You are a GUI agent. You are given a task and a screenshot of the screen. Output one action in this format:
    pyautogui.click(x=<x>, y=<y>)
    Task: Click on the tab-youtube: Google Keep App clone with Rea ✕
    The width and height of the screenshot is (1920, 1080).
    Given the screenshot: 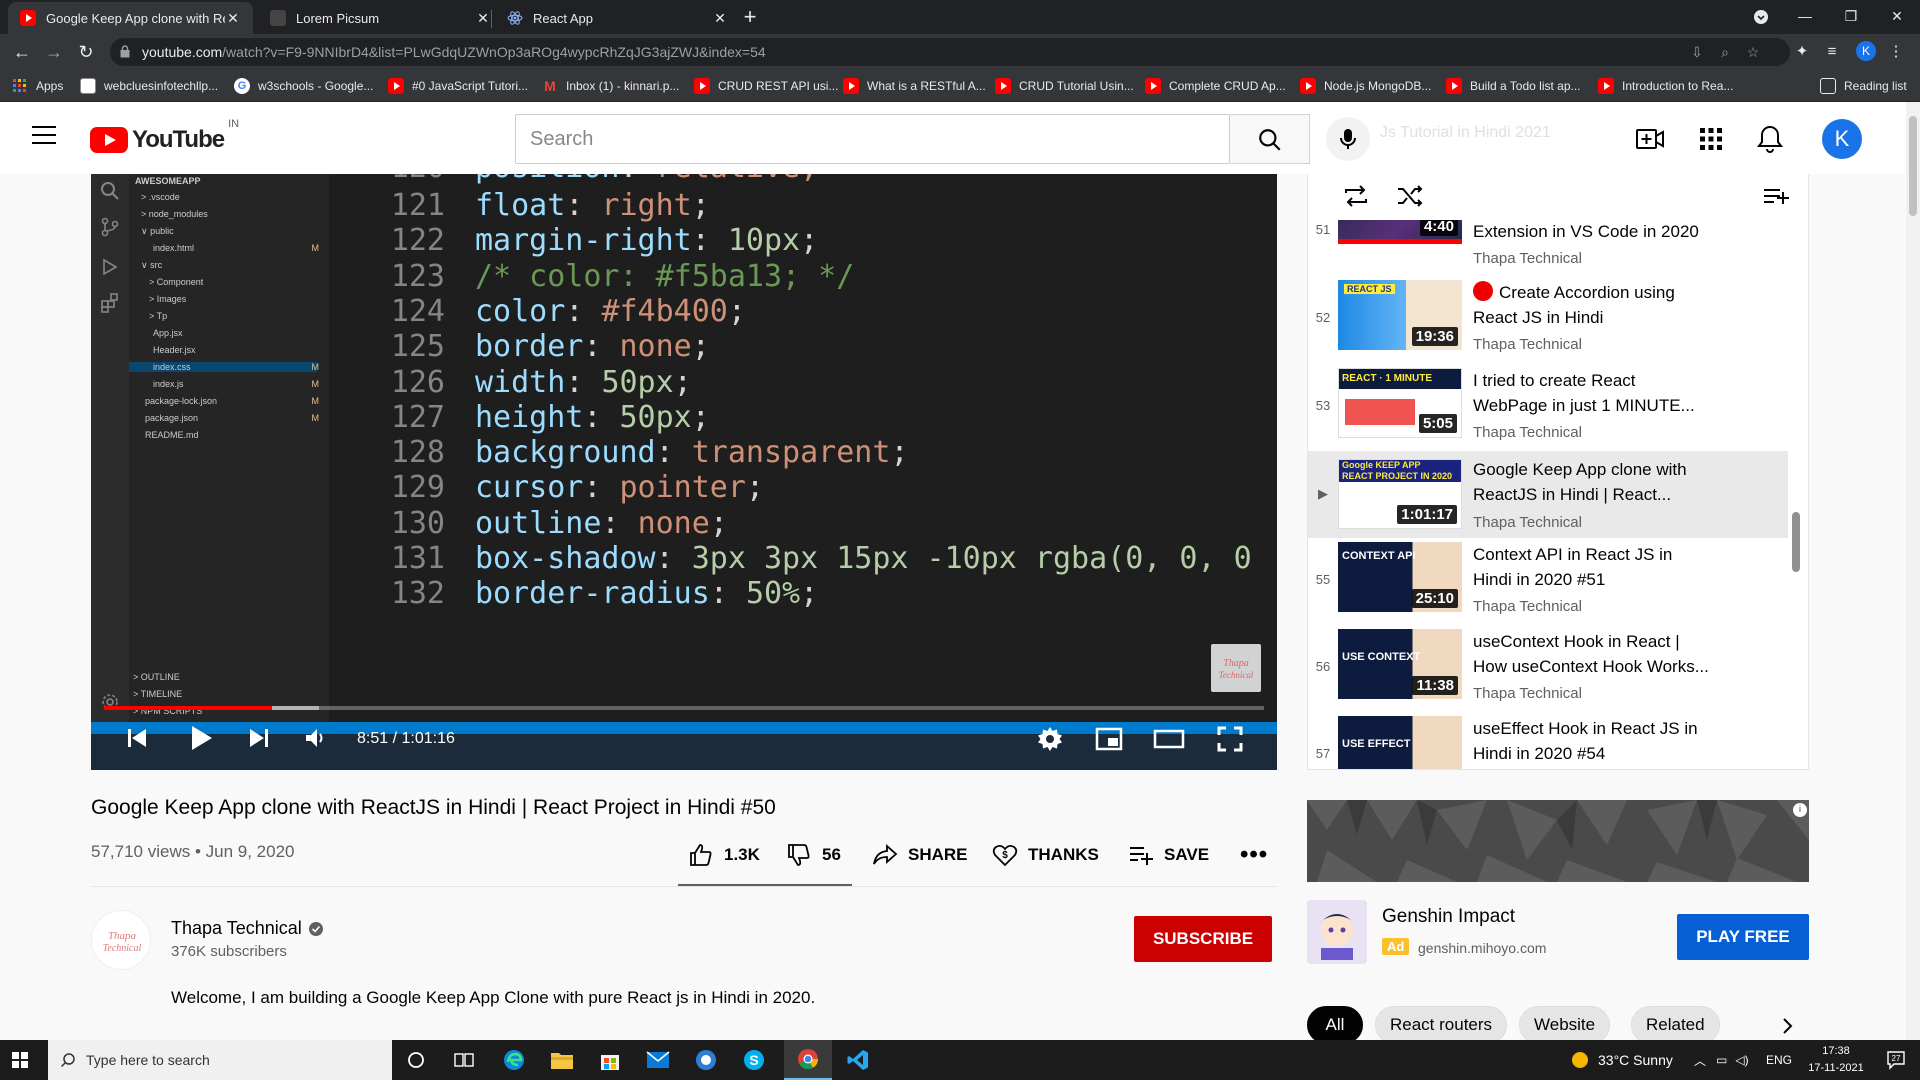 What is the action you would take?
    pyautogui.click(x=130, y=18)
    